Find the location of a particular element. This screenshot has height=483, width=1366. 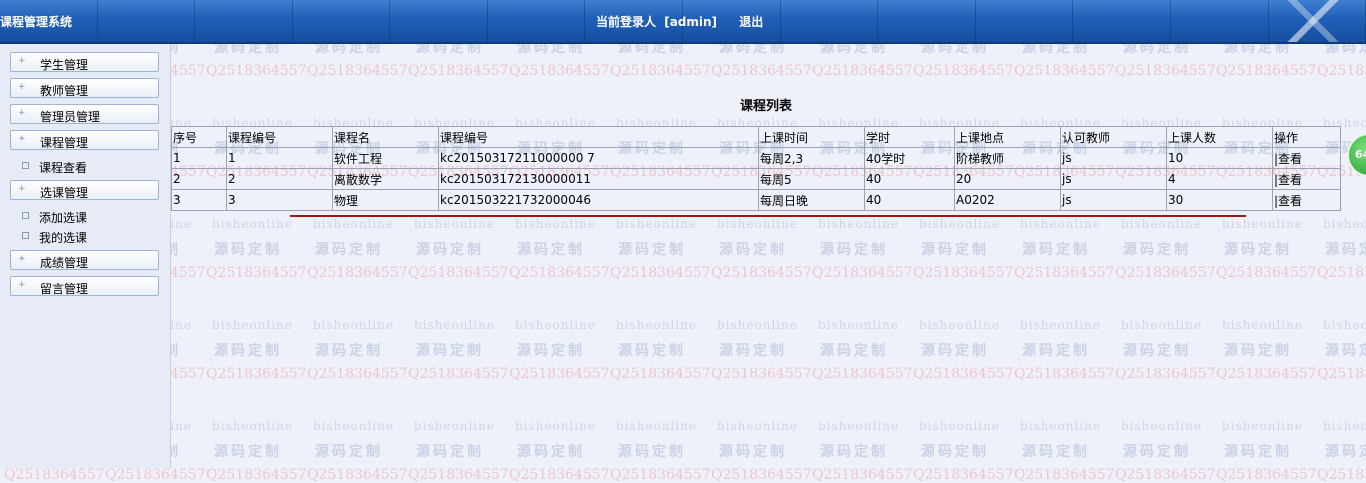

table-cell: 阶梯教师 is located at coordinates (1007, 158).